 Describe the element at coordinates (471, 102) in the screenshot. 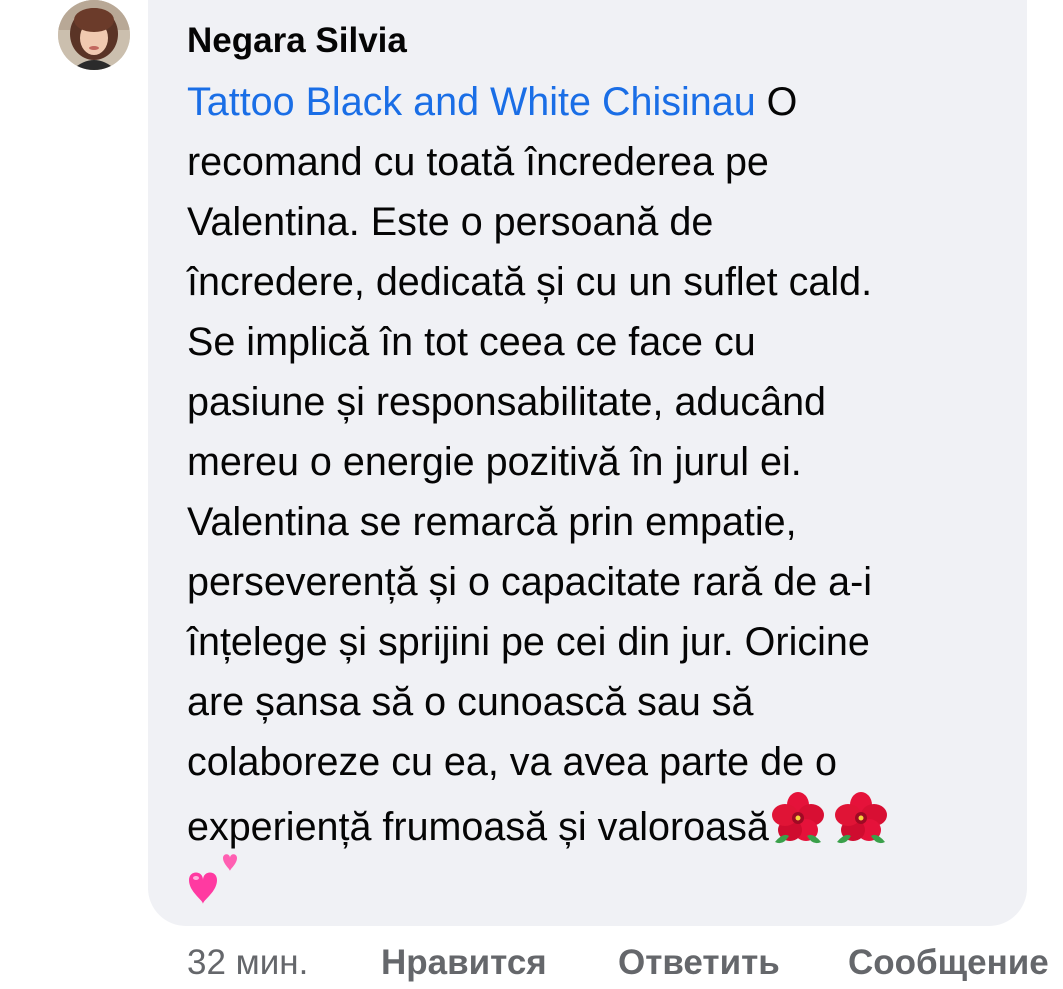

I see `page-mention-link: Tattoo Black and White Chisinau` at that location.